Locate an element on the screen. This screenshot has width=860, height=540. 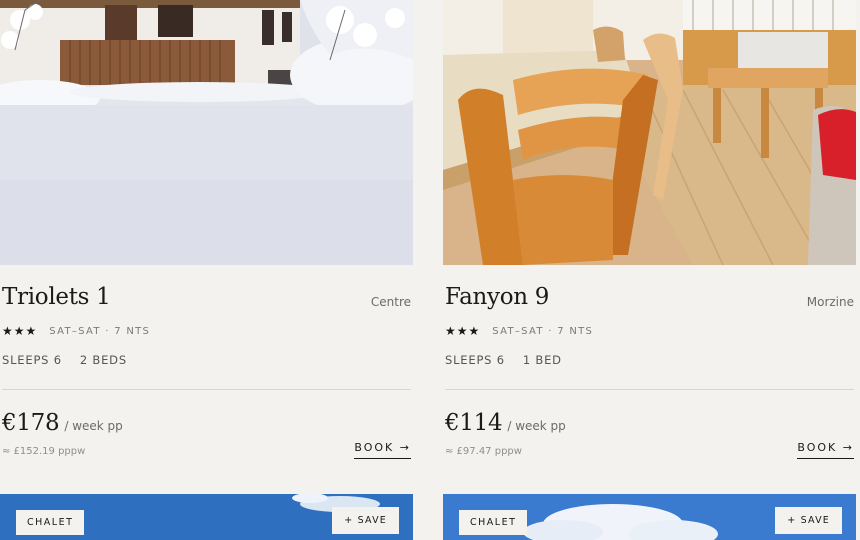
capacity-info: SLEEPS 6 2 BEDS is located at coordinates (64, 360).